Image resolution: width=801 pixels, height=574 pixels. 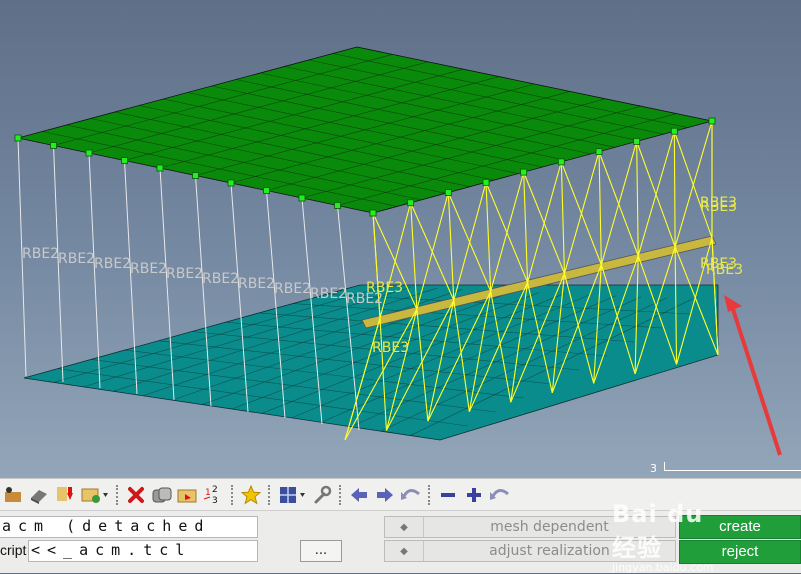 I want to click on watermark-url: jingyan.baidu.com, so click(x=663, y=567).